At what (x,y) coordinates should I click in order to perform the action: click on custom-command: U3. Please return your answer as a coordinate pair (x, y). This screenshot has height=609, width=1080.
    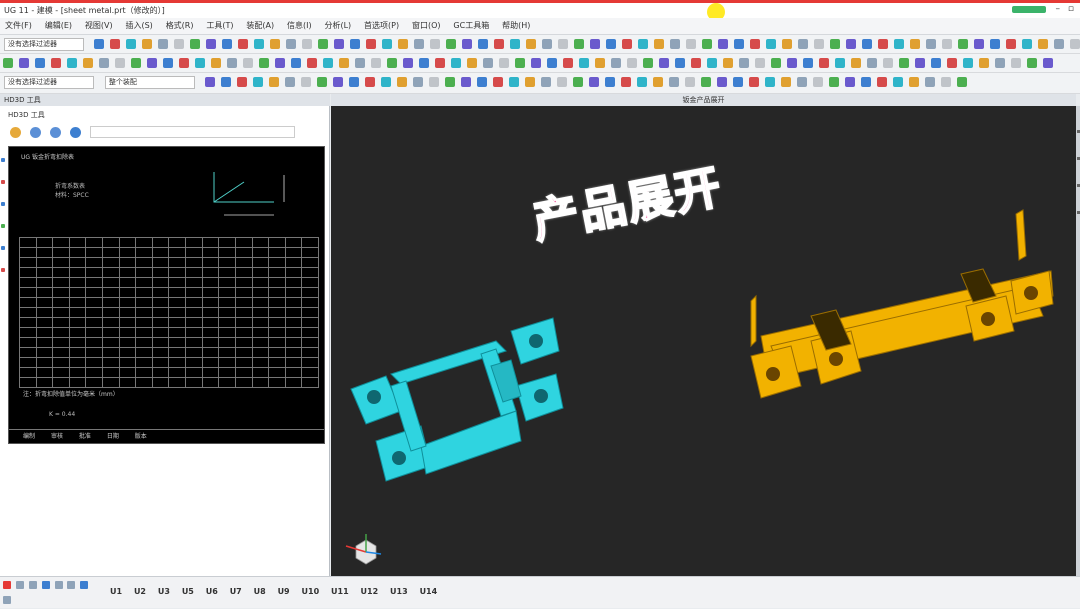
    Looking at the image, I should click on (164, 591).